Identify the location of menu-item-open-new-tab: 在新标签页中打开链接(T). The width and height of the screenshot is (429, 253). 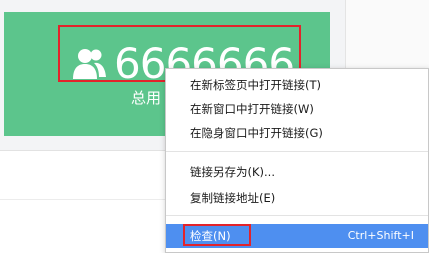
(297, 85).